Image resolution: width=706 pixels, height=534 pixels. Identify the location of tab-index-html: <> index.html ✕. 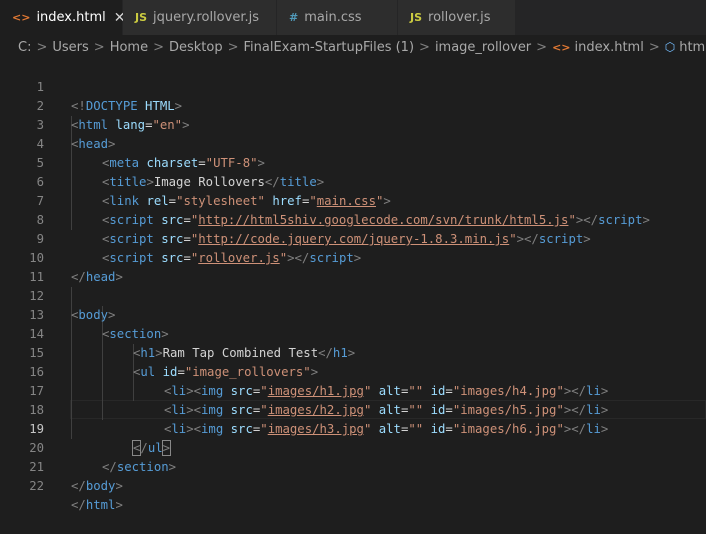
(62, 17).